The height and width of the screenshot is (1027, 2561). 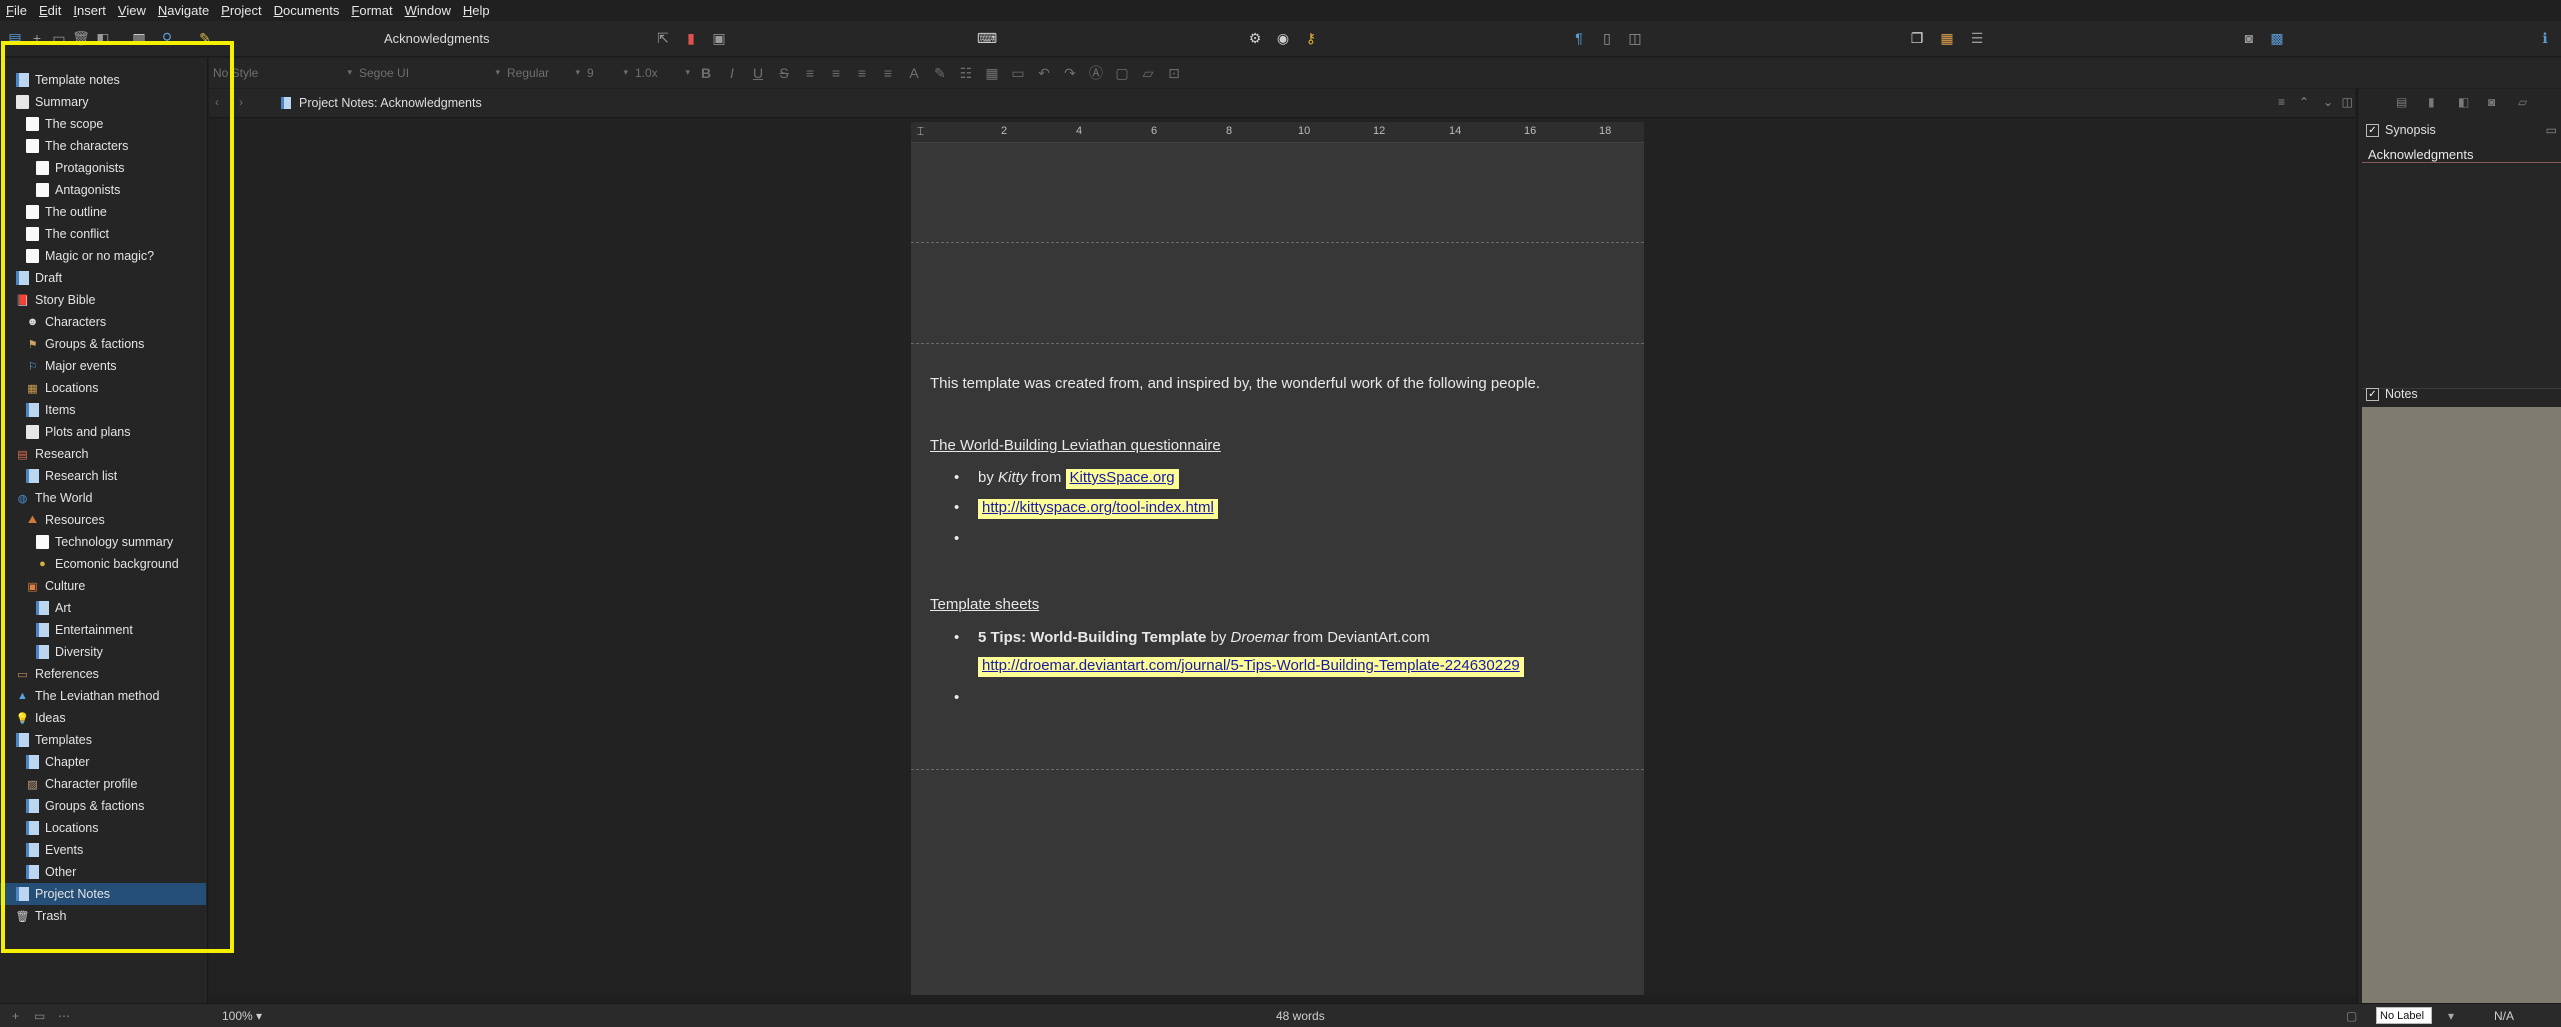 What do you see at coordinates (81, 38) in the screenshot?
I see `trash-icon: 🗑` at bounding box center [81, 38].